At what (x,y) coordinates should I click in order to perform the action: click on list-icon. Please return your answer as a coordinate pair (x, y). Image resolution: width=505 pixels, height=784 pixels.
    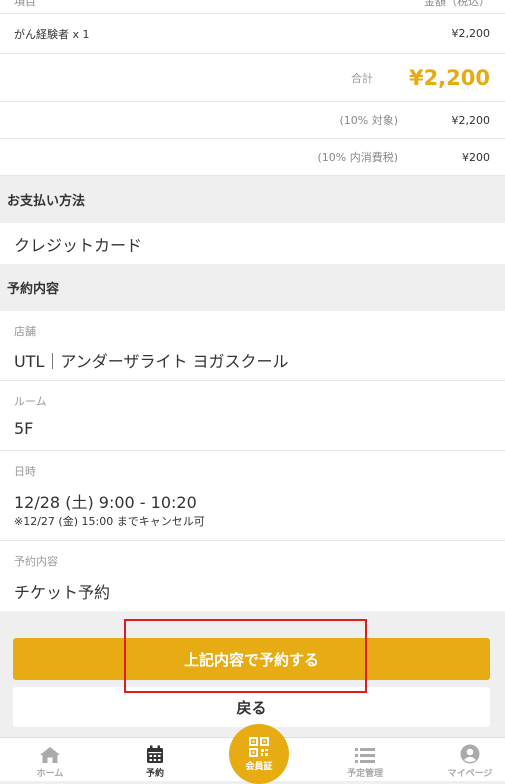
    Looking at the image, I should click on (365, 755).